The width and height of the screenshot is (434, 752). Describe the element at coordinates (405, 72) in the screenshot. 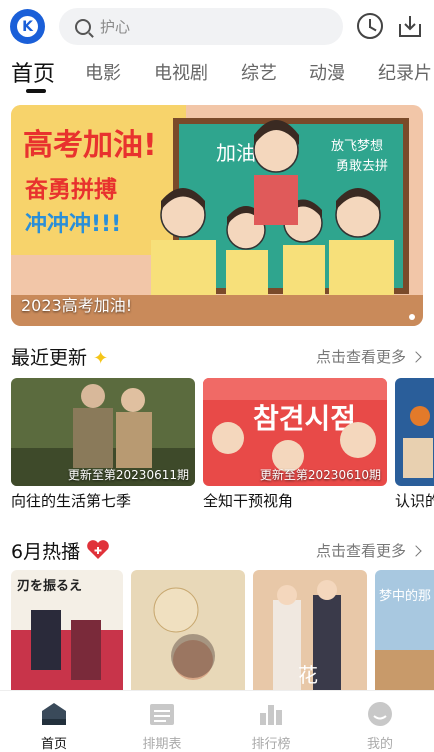

I see `tab-documentary: 纪录片` at that location.